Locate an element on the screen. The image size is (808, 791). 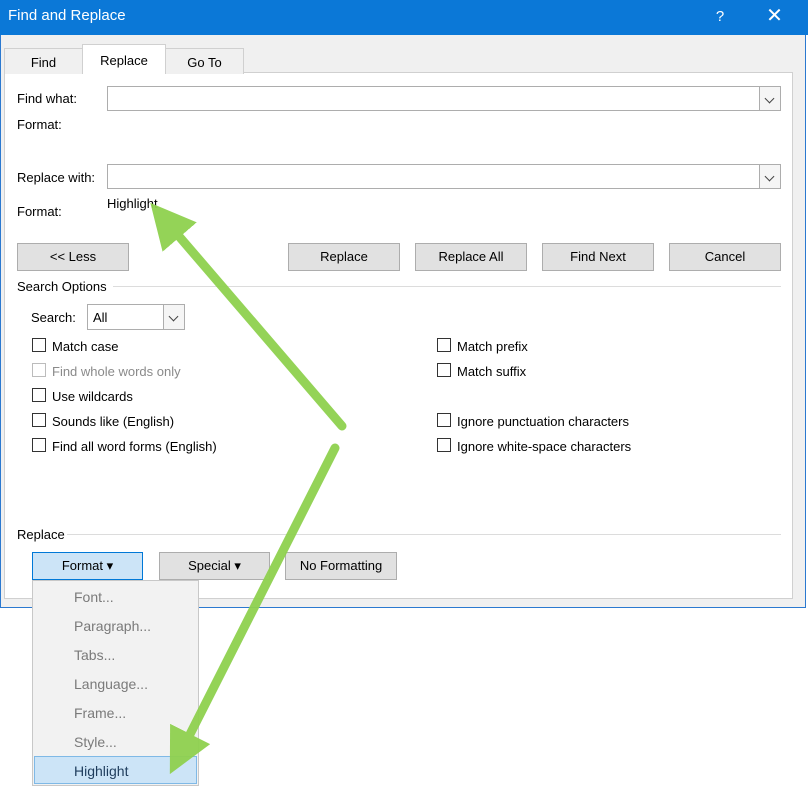
find-next-button: Find Next is located at coordinates (598, 257).